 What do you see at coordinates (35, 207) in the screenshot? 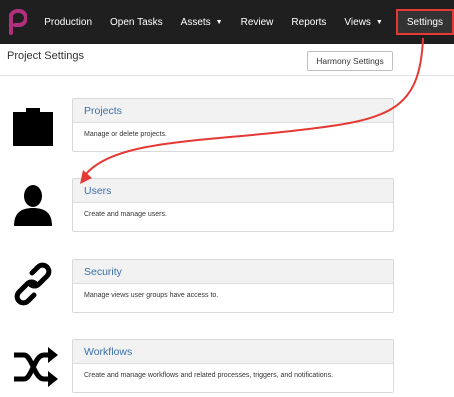
I see `user-icon` at bounding box center [35, 207].